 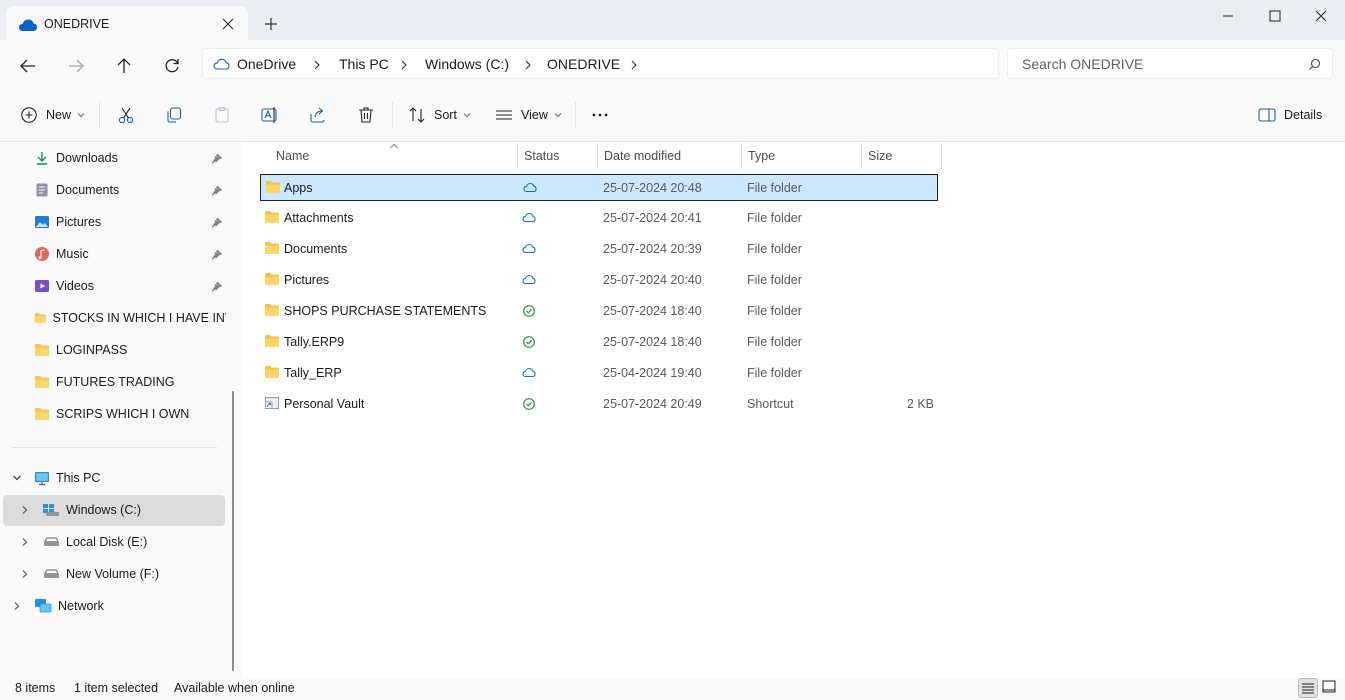 I want to click on details-pane-icon, so click(x=1267, y=115).